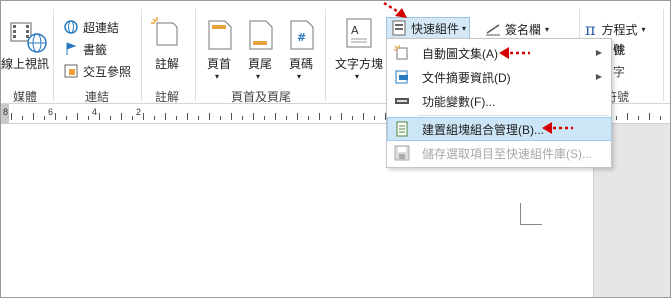  What do you see at coordinates (402, 129) in the screenshot?
I see `building-blocks-organizer-icon` at bounding box center [402, 129].